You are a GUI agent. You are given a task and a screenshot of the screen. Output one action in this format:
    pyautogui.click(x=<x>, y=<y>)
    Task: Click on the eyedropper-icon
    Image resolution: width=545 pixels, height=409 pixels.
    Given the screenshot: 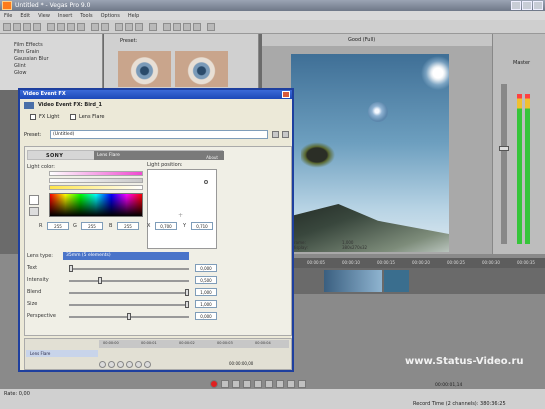 What is the action you would take?
    pyautogui.click(x=34, y=211)
    